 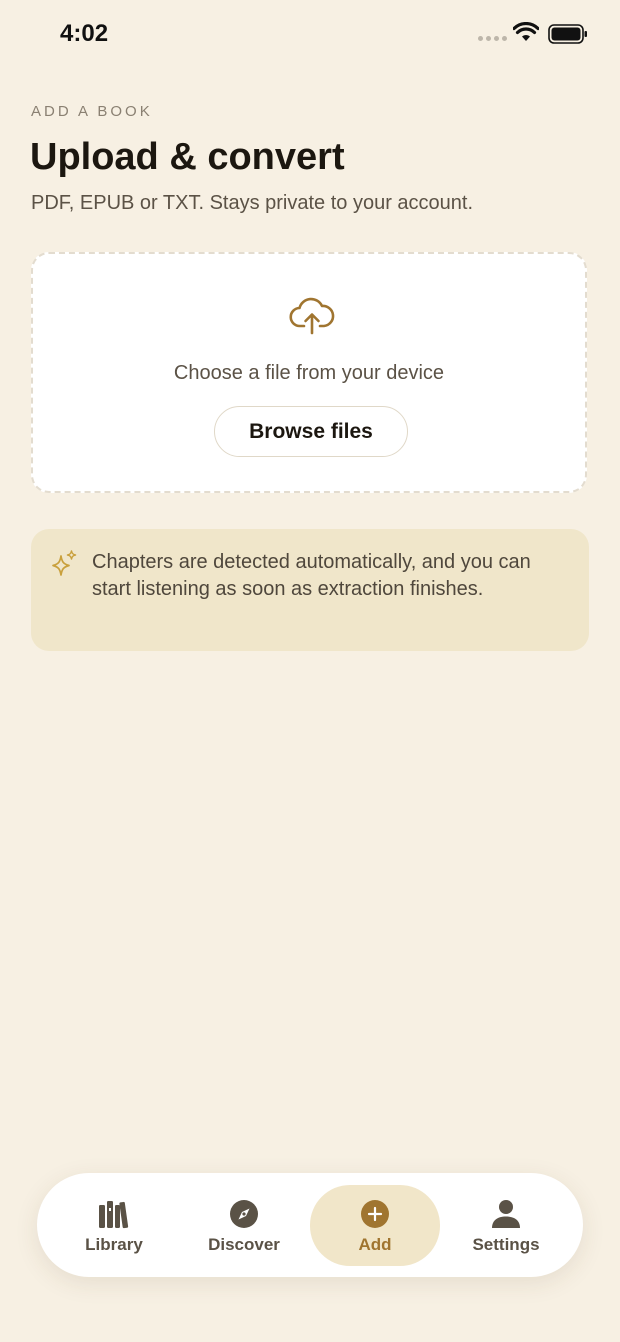 I want to click on compass-icon, so click(x=244, y=1214).